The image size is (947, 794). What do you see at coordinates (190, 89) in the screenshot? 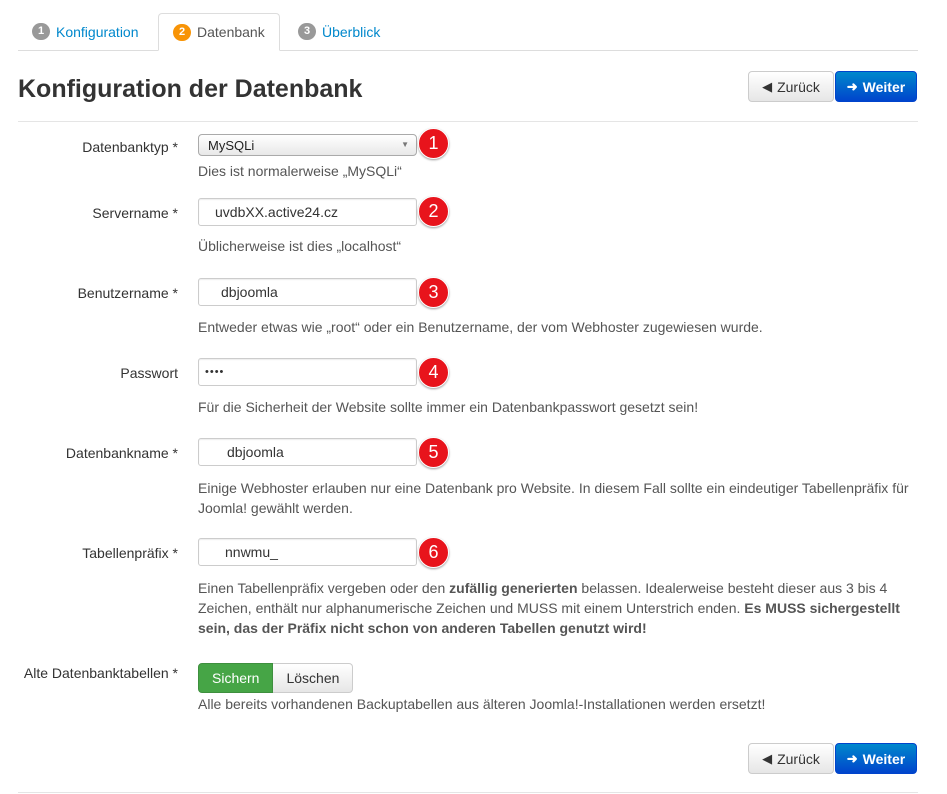
I see `page-title: Konfiguration der Datenbank` at bounding box center [190, 89].